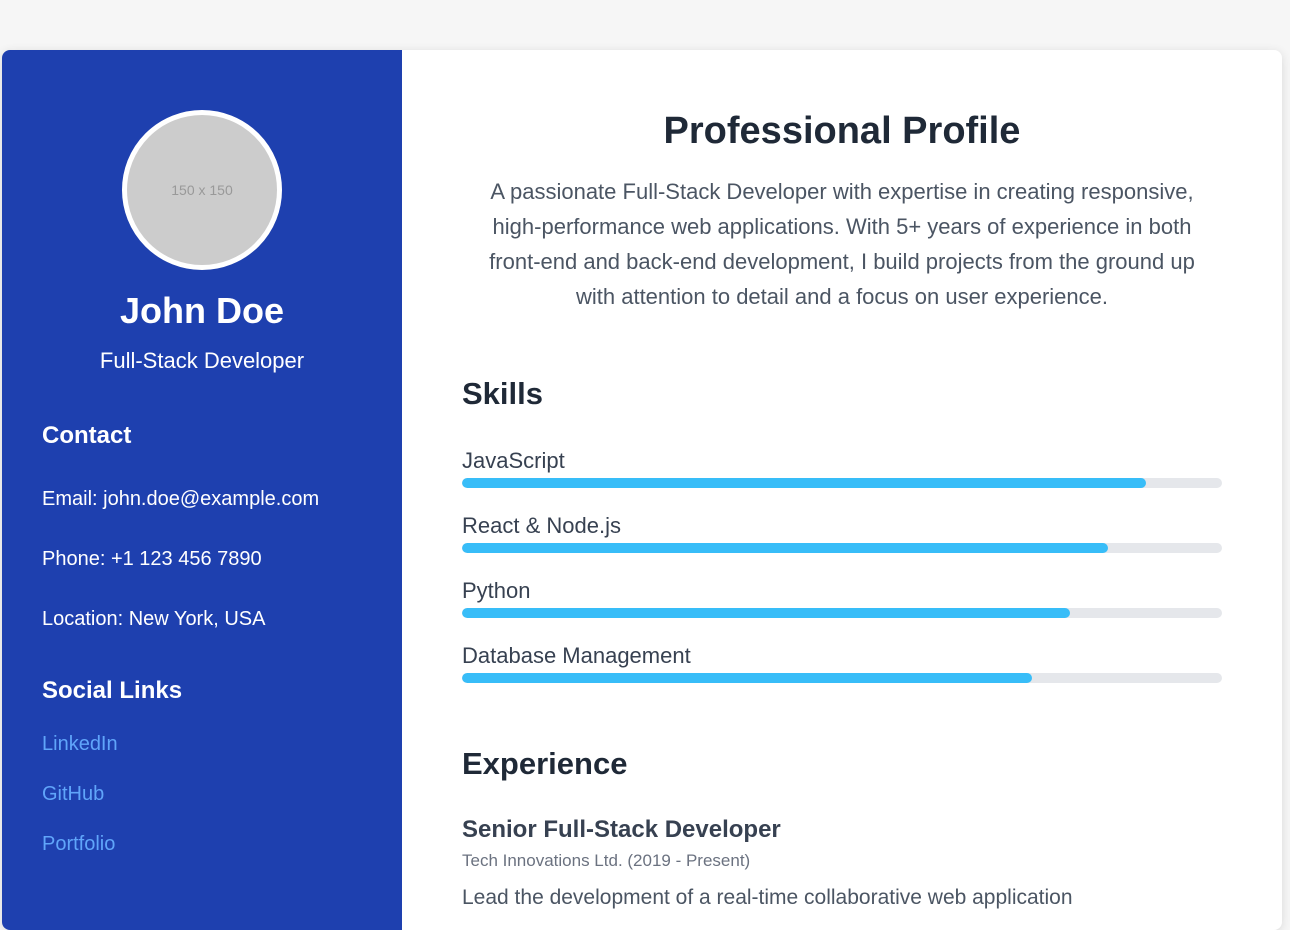 The height and width of the screenshot is (930, 1290). I want to click on skills-heading: Skills, so click(502, 393).